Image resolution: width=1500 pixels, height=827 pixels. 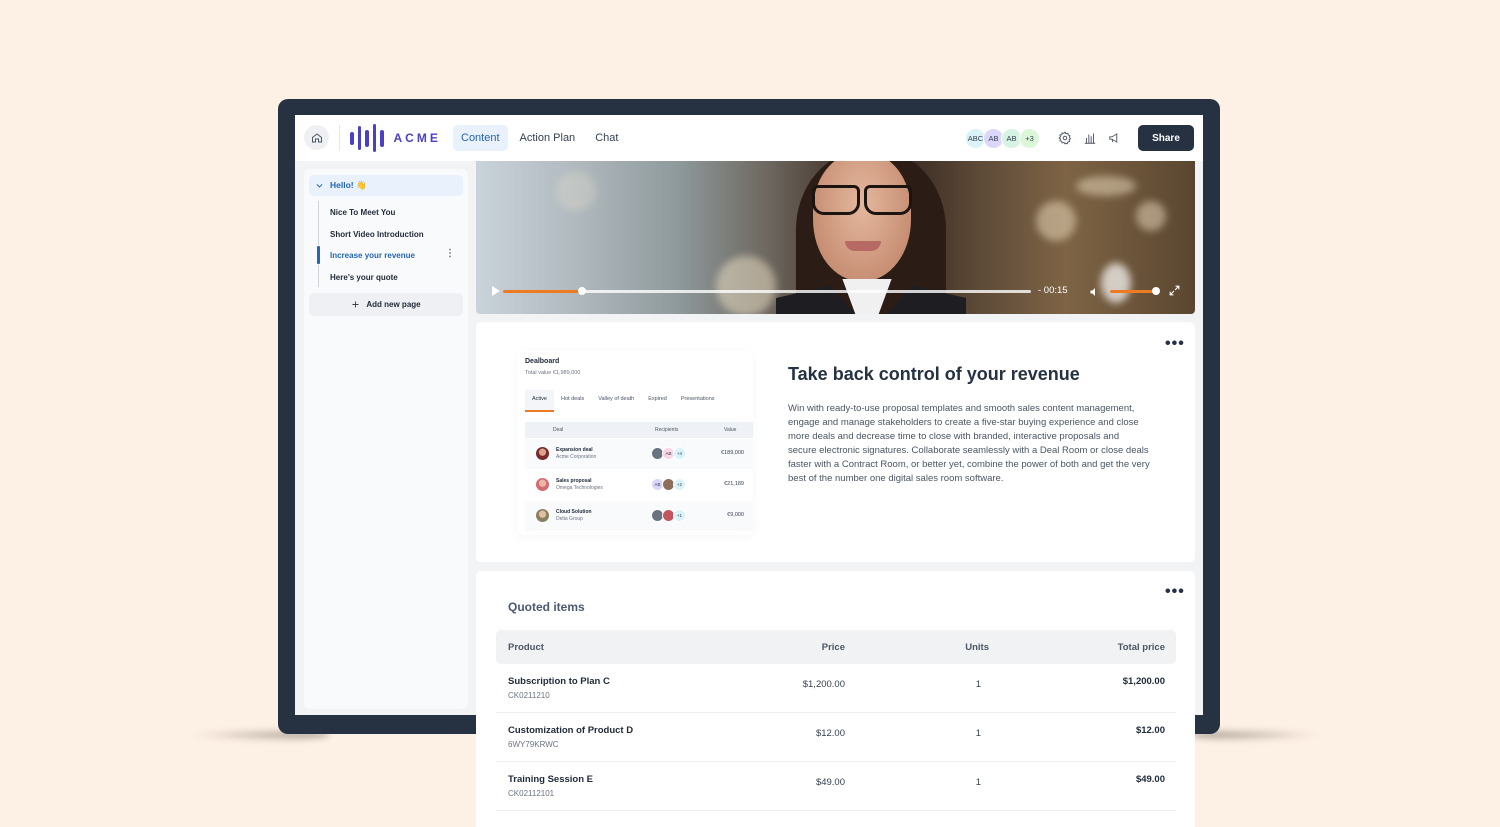 What do you see at coordinates (569, 519) in the screenshot?
I see `deal-company: Delta Group` at bounding box center [569, 519].